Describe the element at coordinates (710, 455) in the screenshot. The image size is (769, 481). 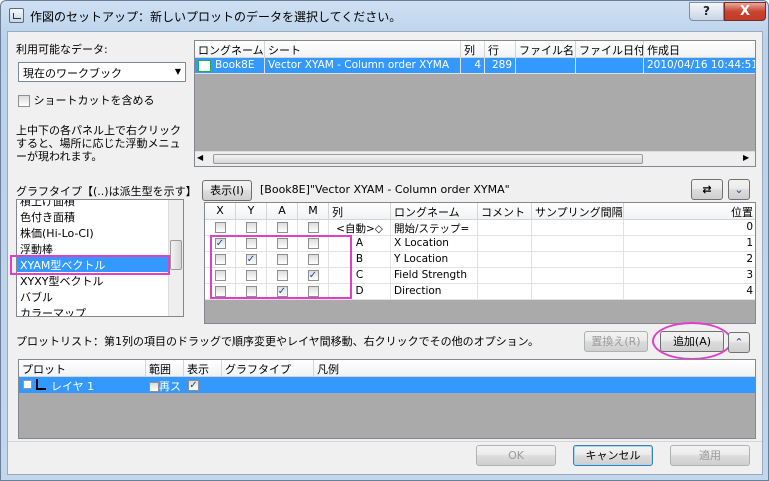
I see `apply-button: 適用` at that location.